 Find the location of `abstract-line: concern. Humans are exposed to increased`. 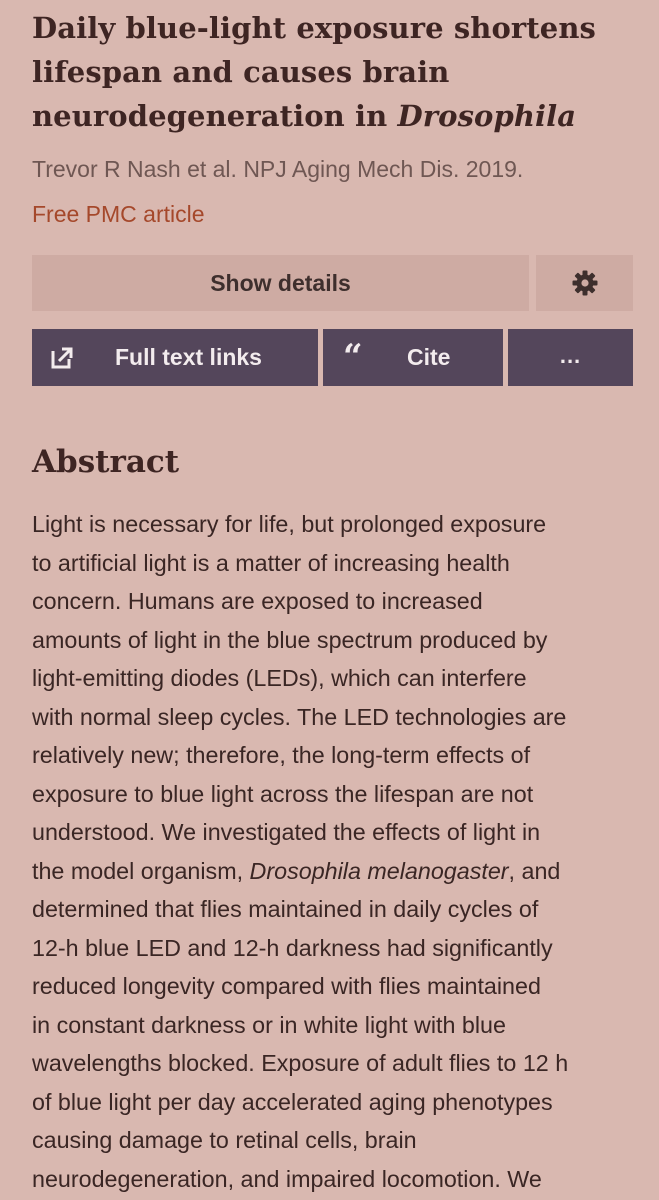

abstract-line: concern. Humans are exposed to increased is located at coordinates (257, 601).